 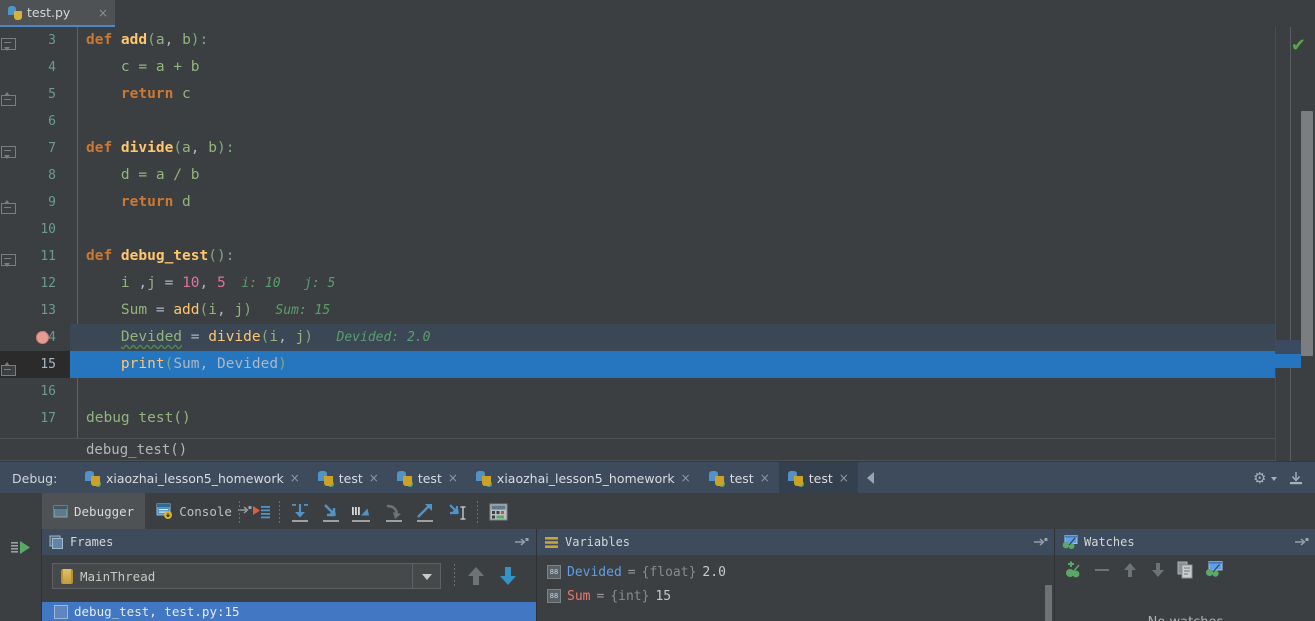 I want to click on code-line-16: 16, so click(x=657, y=391).